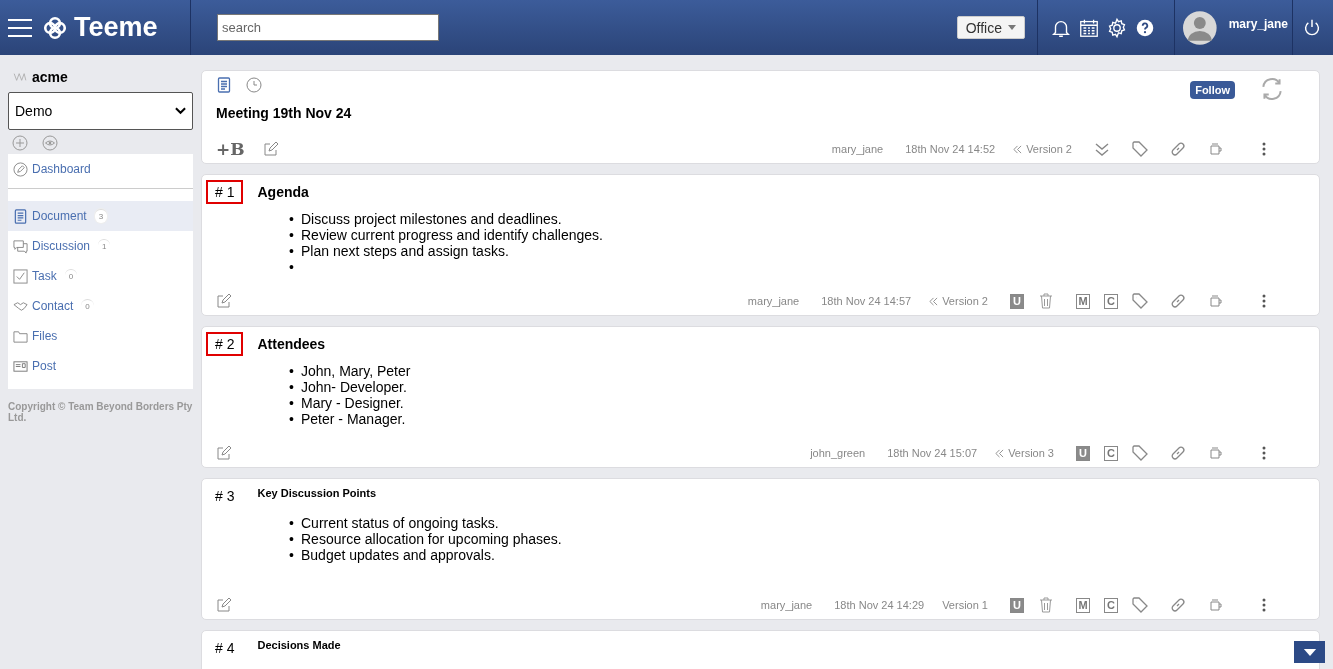 Image resolution: width=1333 pixels, height=669 pixels. What do you see at coordinates (1212, 90) in the screenshot?
I see `follow-button: Follow` at bounding box center [1212, 90].